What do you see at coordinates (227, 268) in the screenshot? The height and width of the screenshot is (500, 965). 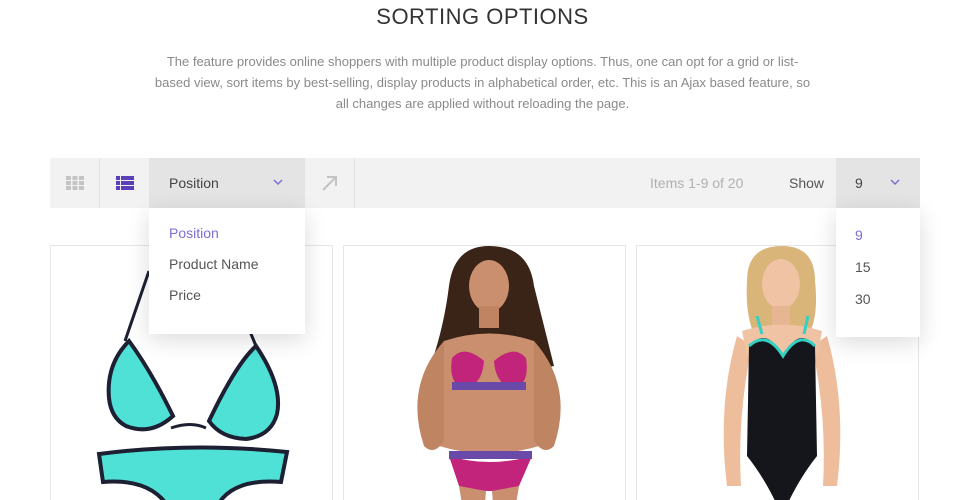 I see `sort-option-product-name: Product Name` at bounding box center [227, 268].